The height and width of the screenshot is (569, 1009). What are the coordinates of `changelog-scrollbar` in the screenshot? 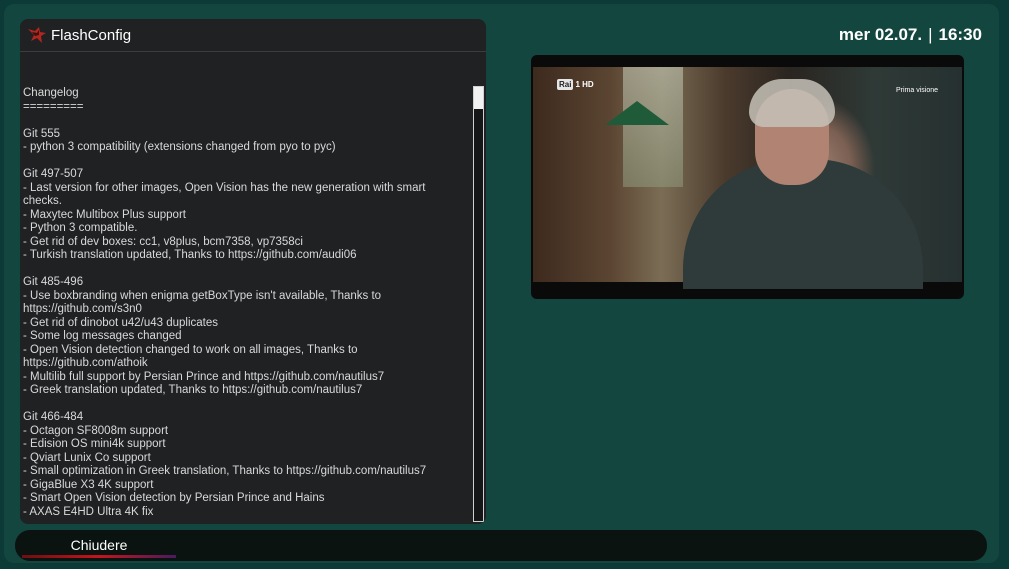 It's located at (478, 304).